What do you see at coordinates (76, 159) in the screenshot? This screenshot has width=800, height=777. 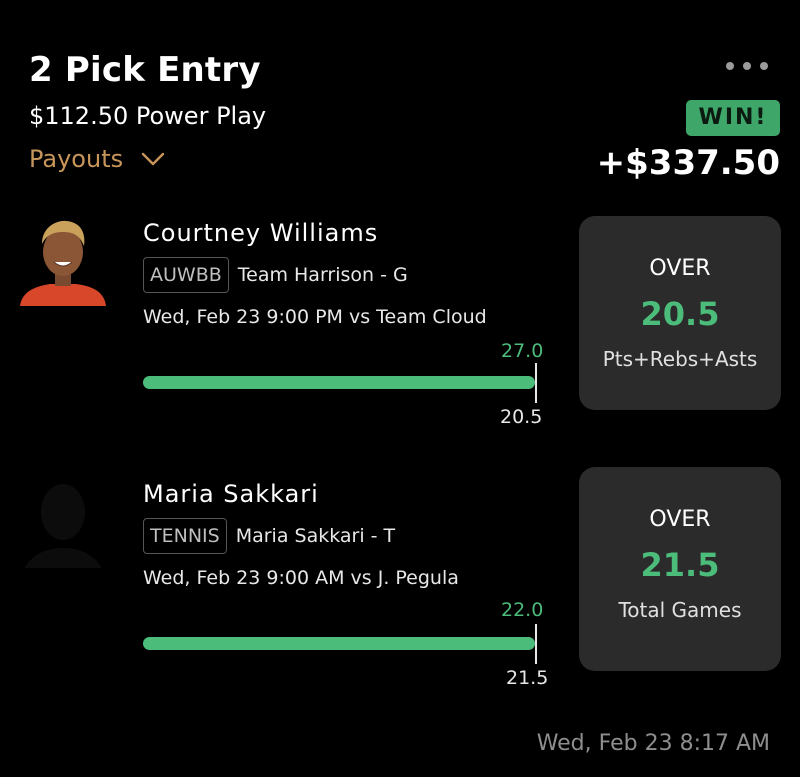 I see `payouts-label: Payouts` at bounding box center [76, 159].